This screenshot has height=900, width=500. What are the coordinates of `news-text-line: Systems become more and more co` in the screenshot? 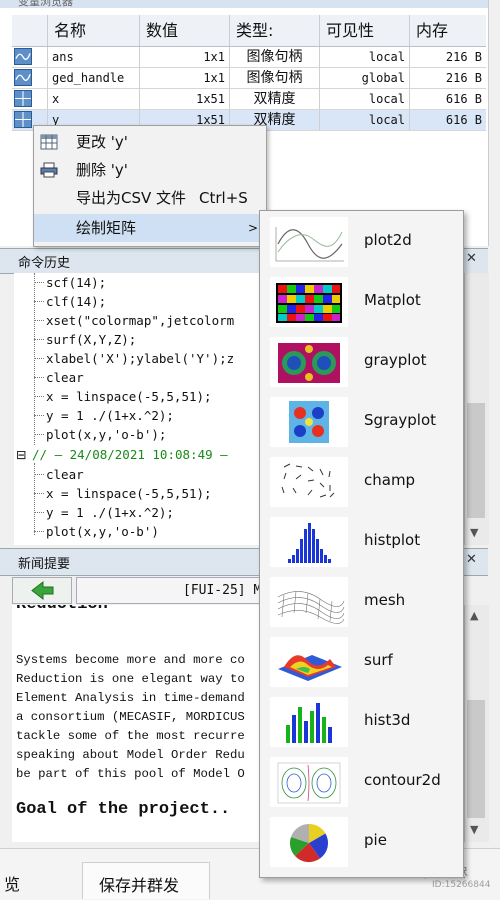 It's located at (130, 660).